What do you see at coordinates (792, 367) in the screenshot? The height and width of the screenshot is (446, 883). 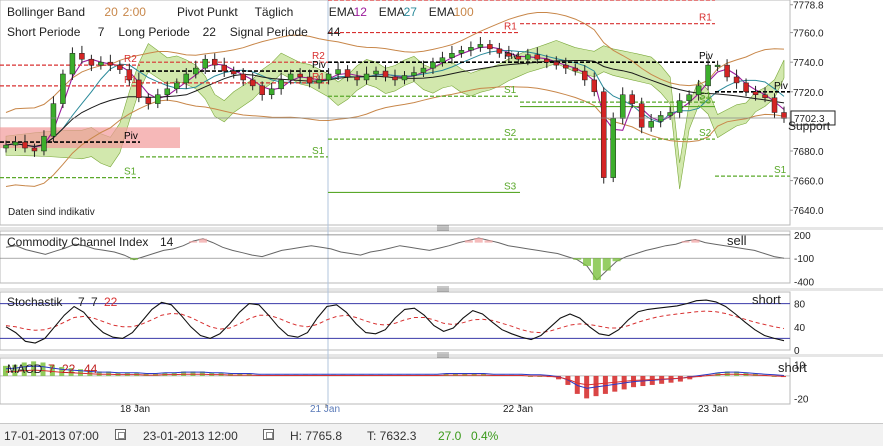 I see `macd-signal: short` at bounding box center [792, 367].